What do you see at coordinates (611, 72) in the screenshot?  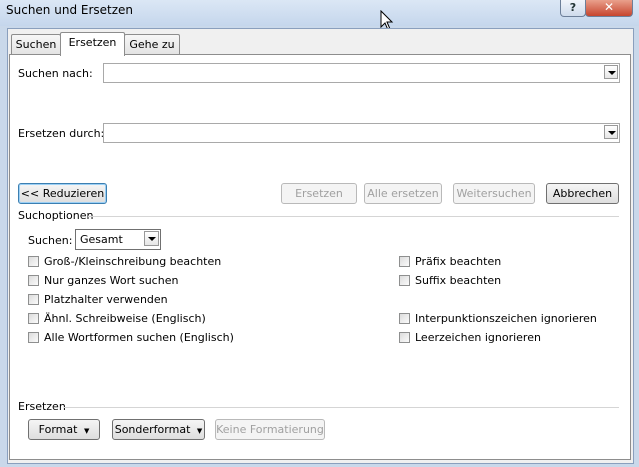 I see `search-dropdown-icon` at bounding box center [611, 72].